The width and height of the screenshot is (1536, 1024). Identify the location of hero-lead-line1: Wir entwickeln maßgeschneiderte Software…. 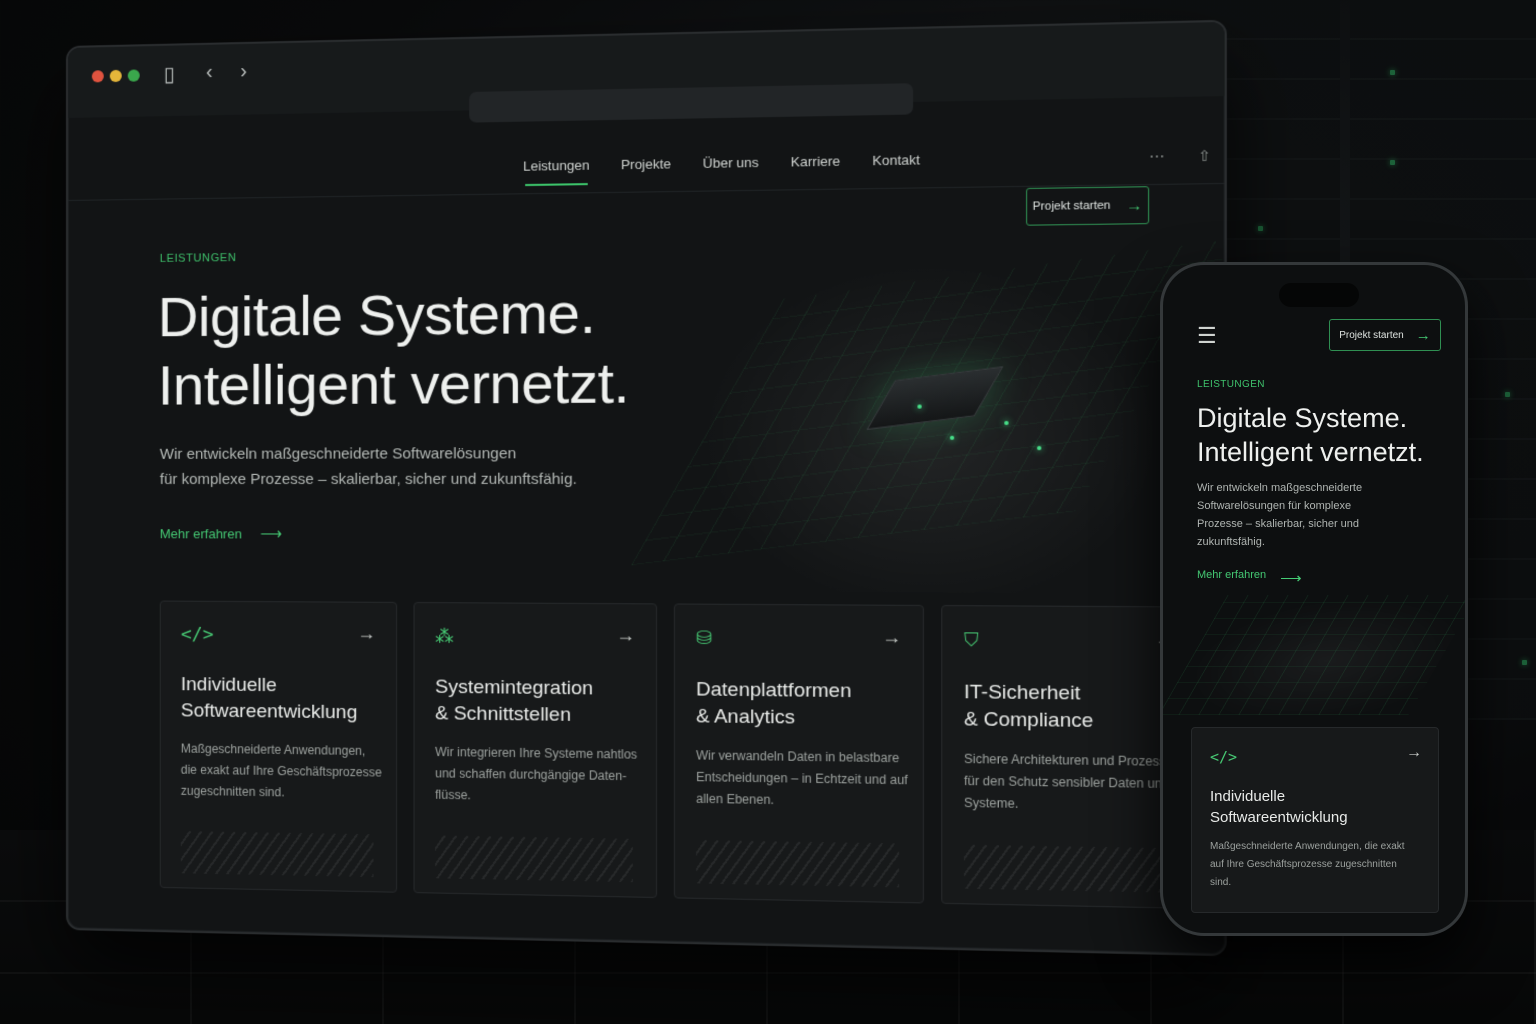
(375, 454).